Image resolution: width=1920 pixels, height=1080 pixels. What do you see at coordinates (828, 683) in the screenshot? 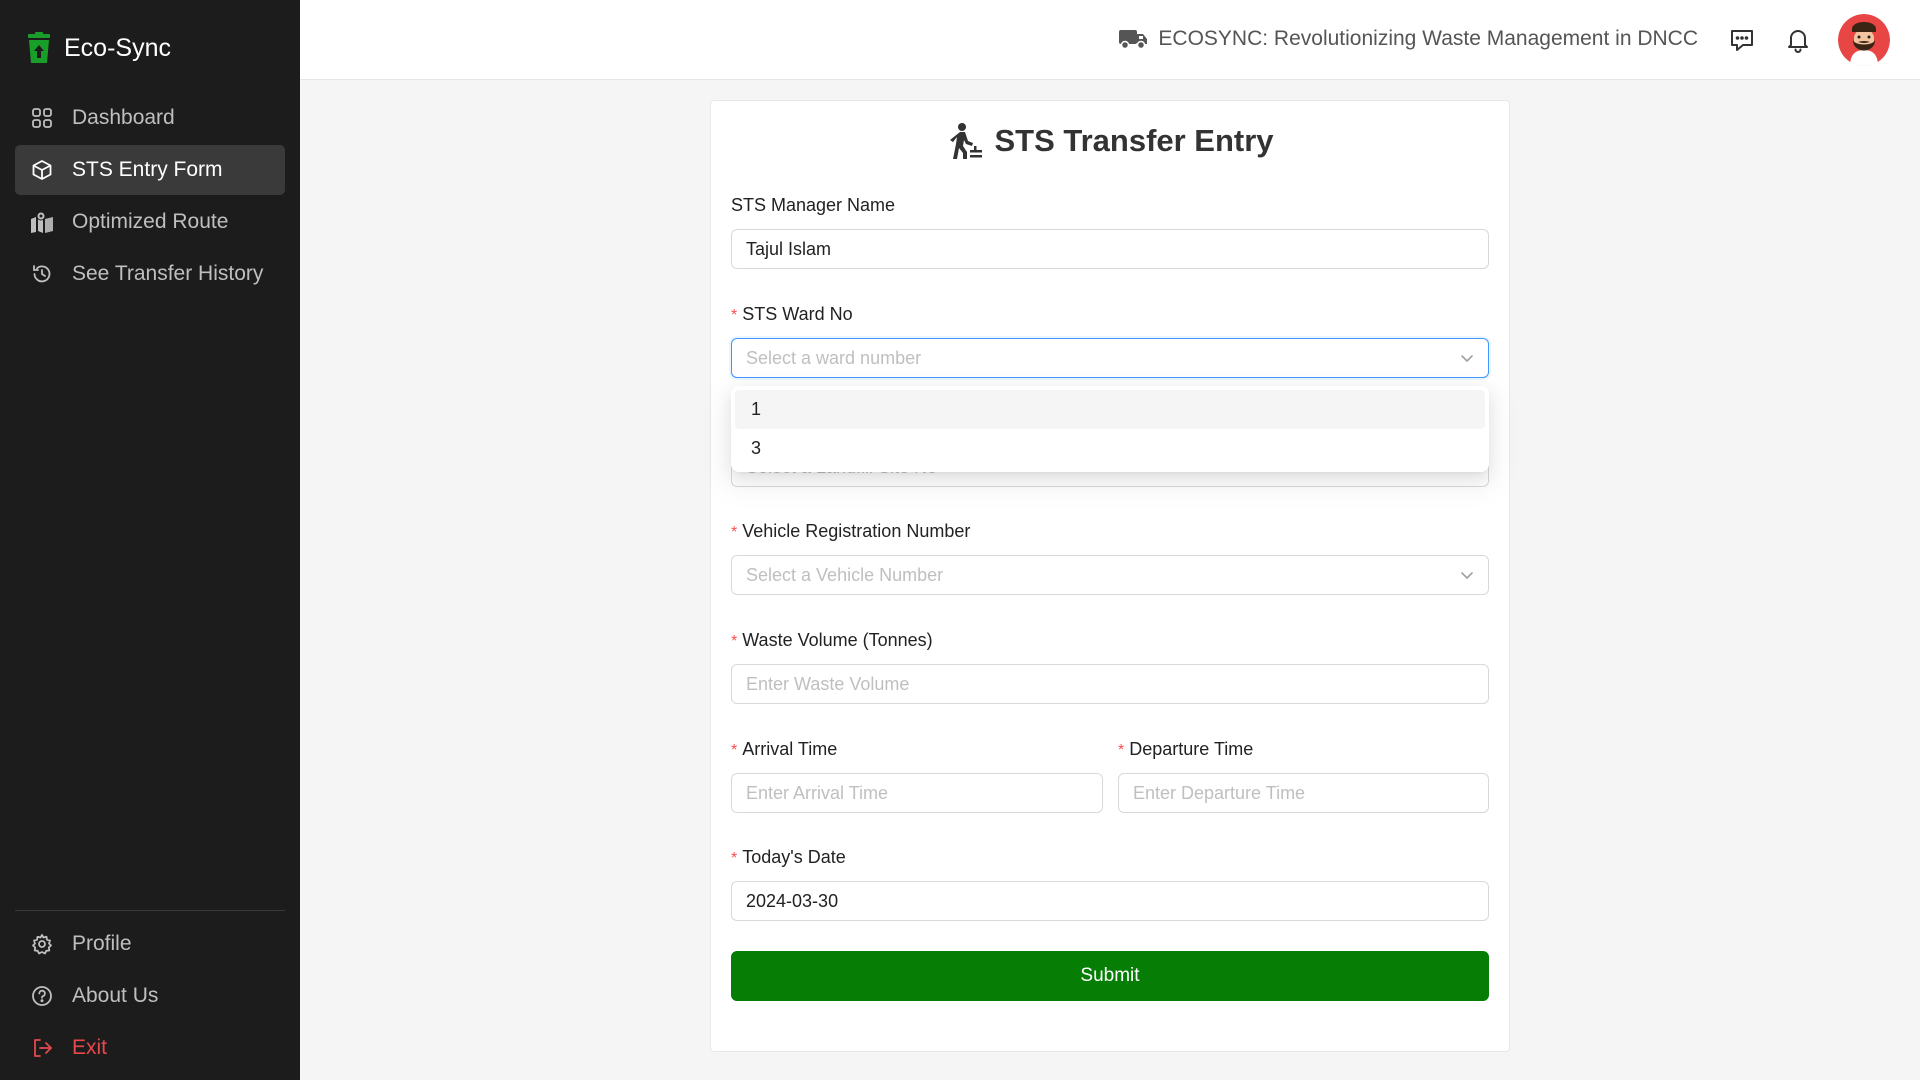
I see `waste-placeholder: Enter Waste Volume` at bounding box center [828, 683].